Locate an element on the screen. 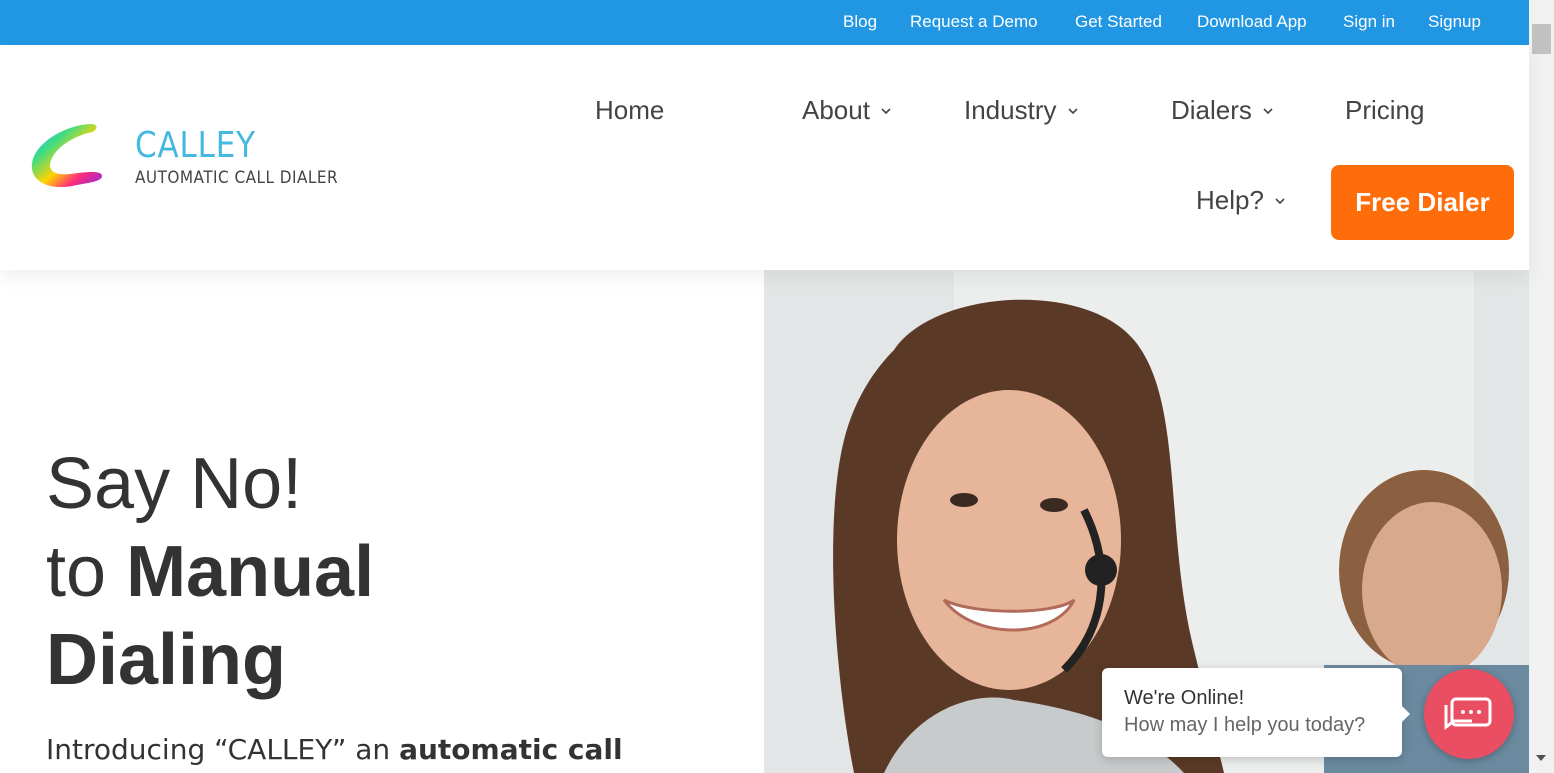 The width and height of the screenshot is (1554, 773). free-dialer-button: Free Dialer is located at coordinates (1422, 202).